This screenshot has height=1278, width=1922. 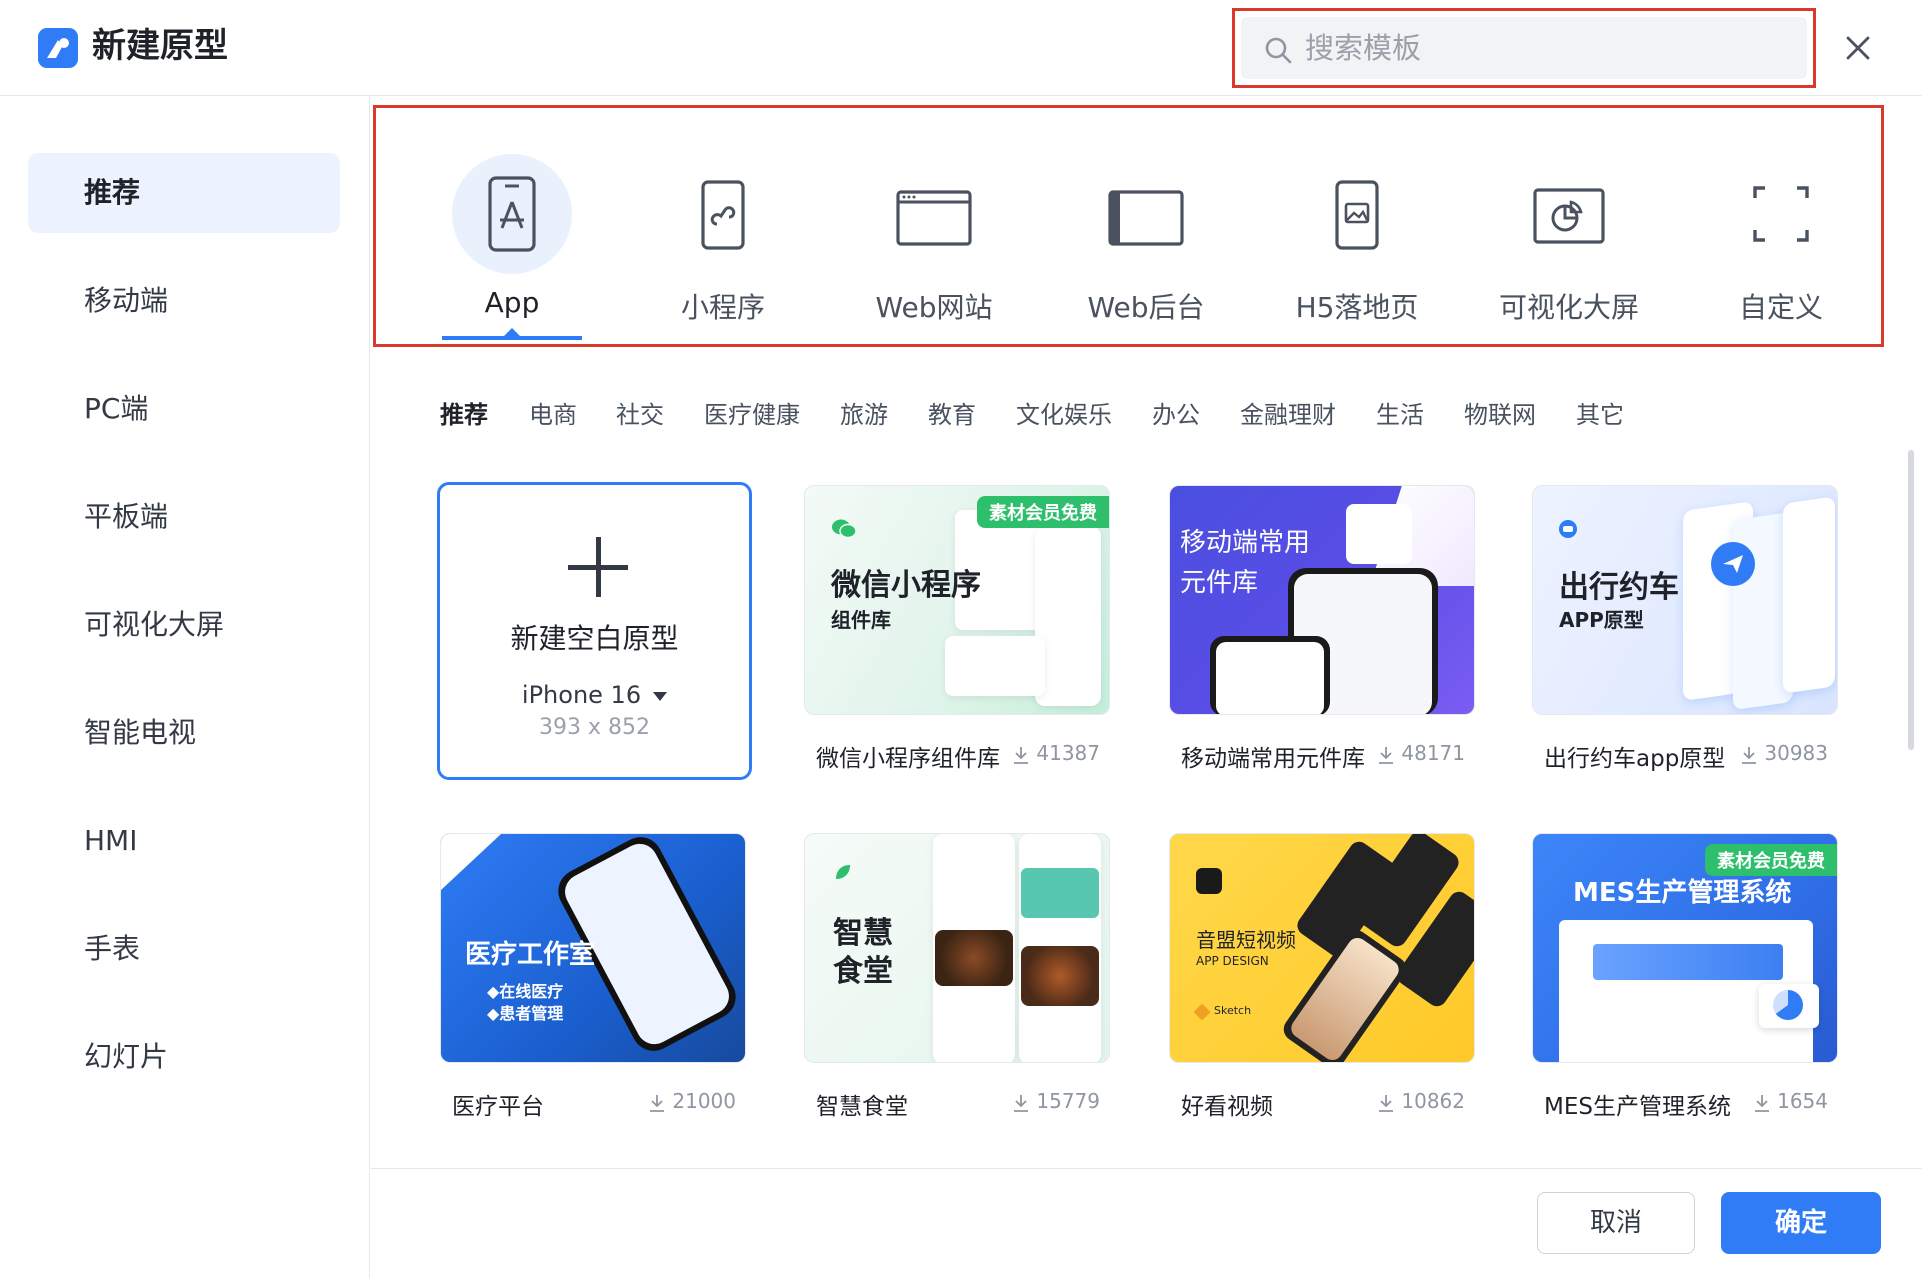 What do you see at coordinates (184, 409) in the screenshot?
I see `sidebar-item-pc: PC端` at bounding box center [184, 409].